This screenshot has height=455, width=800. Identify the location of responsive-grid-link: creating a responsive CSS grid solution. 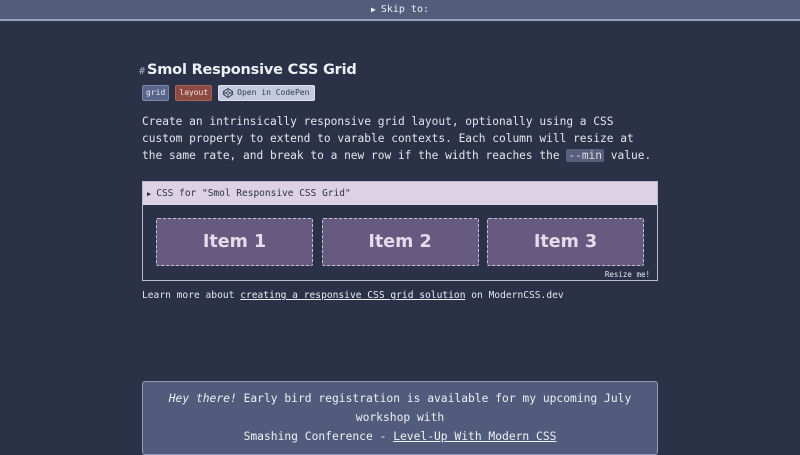
(352, 295).